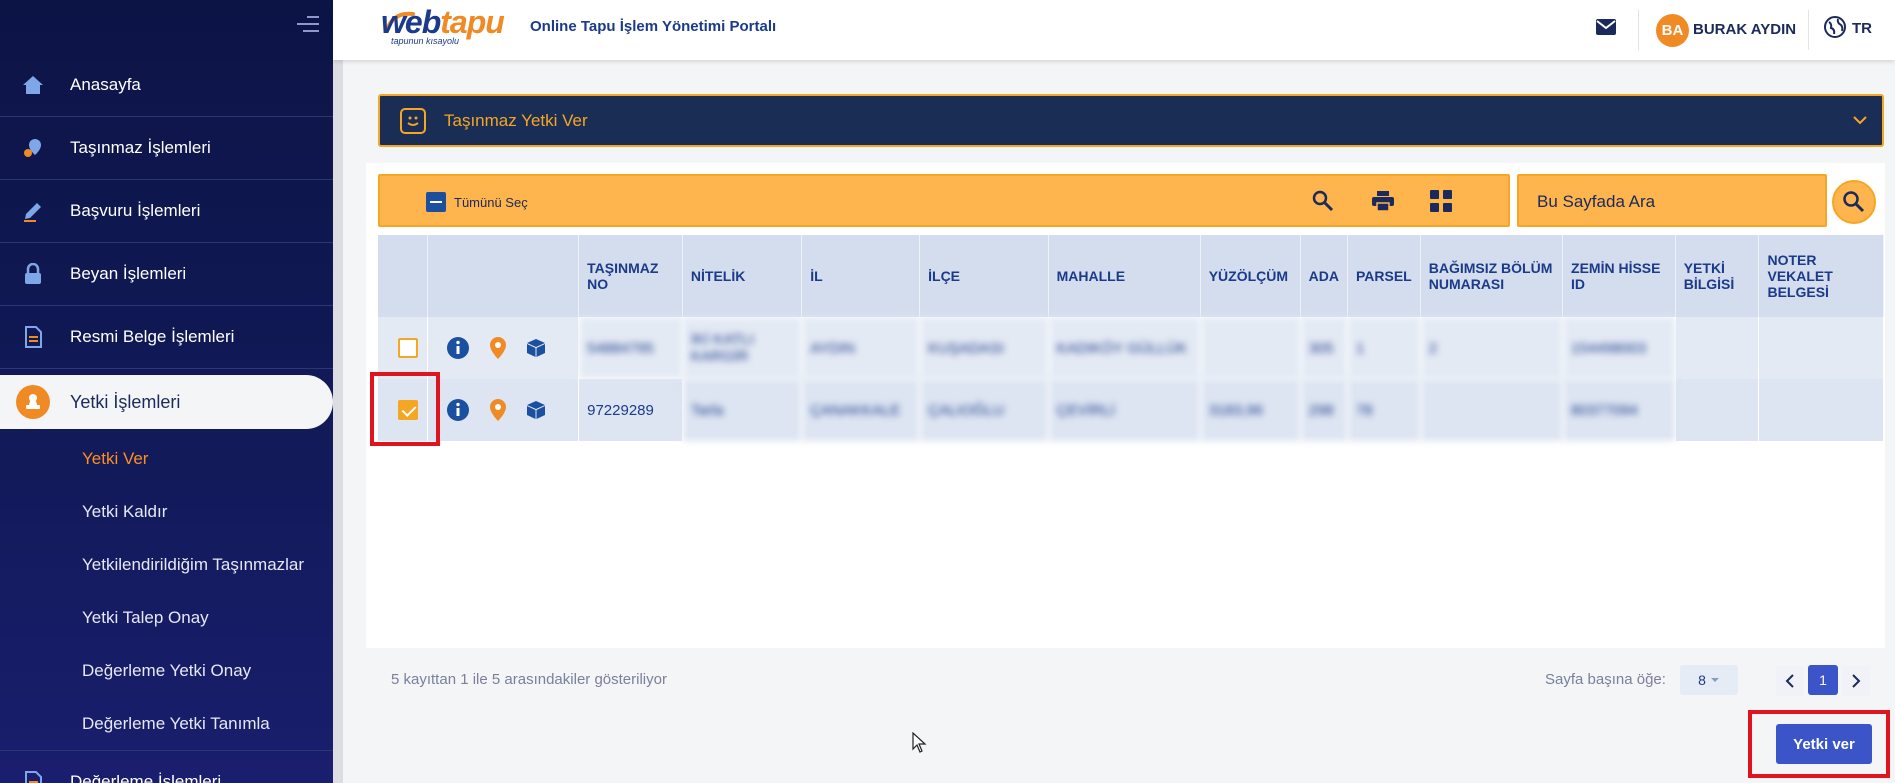 The image size is (1895, 783). I want to click on header-ada: ADA, so click(1324, 276).